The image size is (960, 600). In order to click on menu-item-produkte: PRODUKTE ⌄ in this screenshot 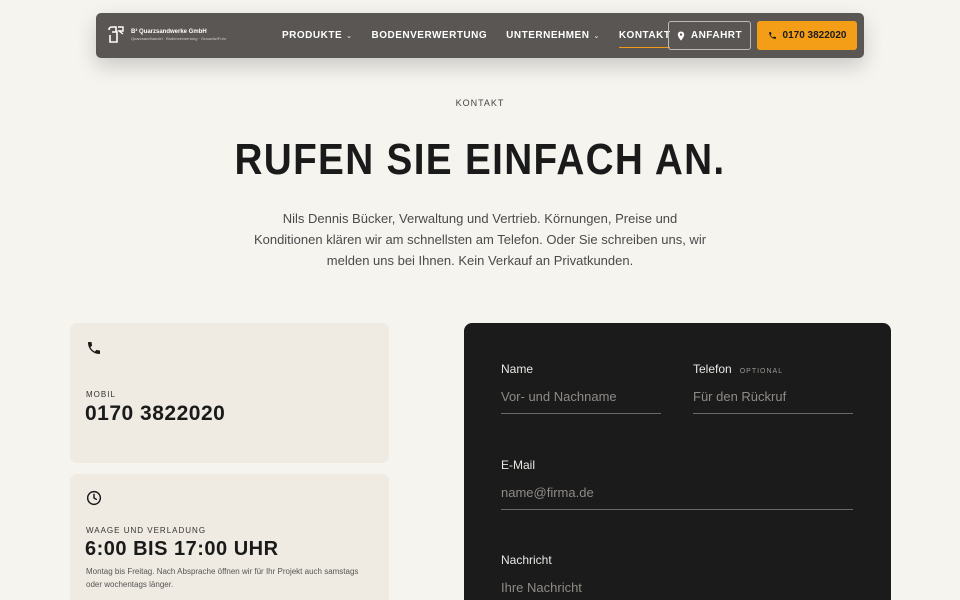, I will do `click(317, 36)`.